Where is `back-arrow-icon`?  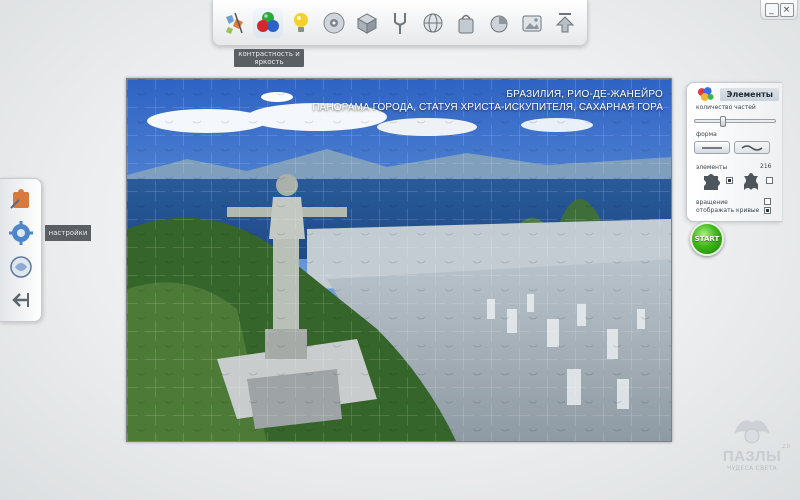
back-arrow-icon is located at coordinates (20, 300).